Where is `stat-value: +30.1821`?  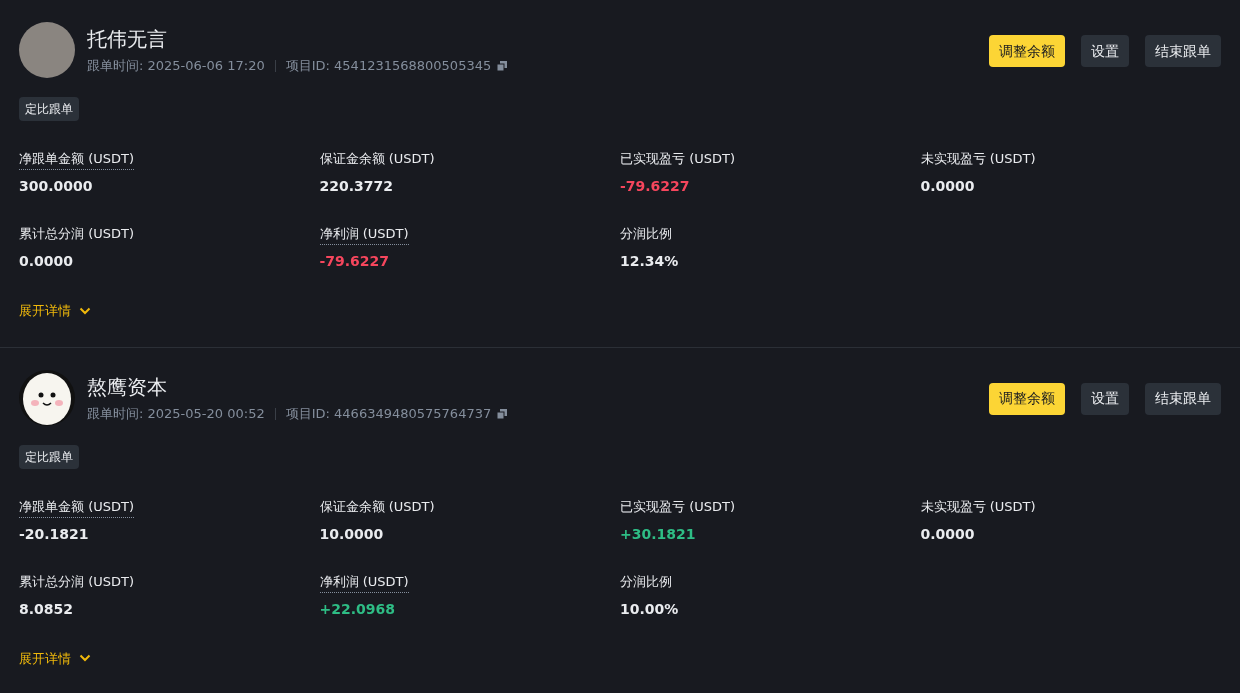
stat-value: +30.1821 is located at coordinates (658, 534).